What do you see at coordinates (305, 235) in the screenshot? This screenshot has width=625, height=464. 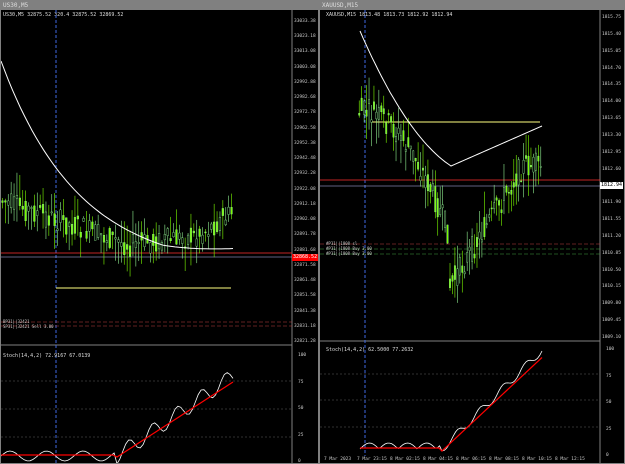 I see `left-price-axis-tick-label: 32891.78` at bounding box center [305, 235].